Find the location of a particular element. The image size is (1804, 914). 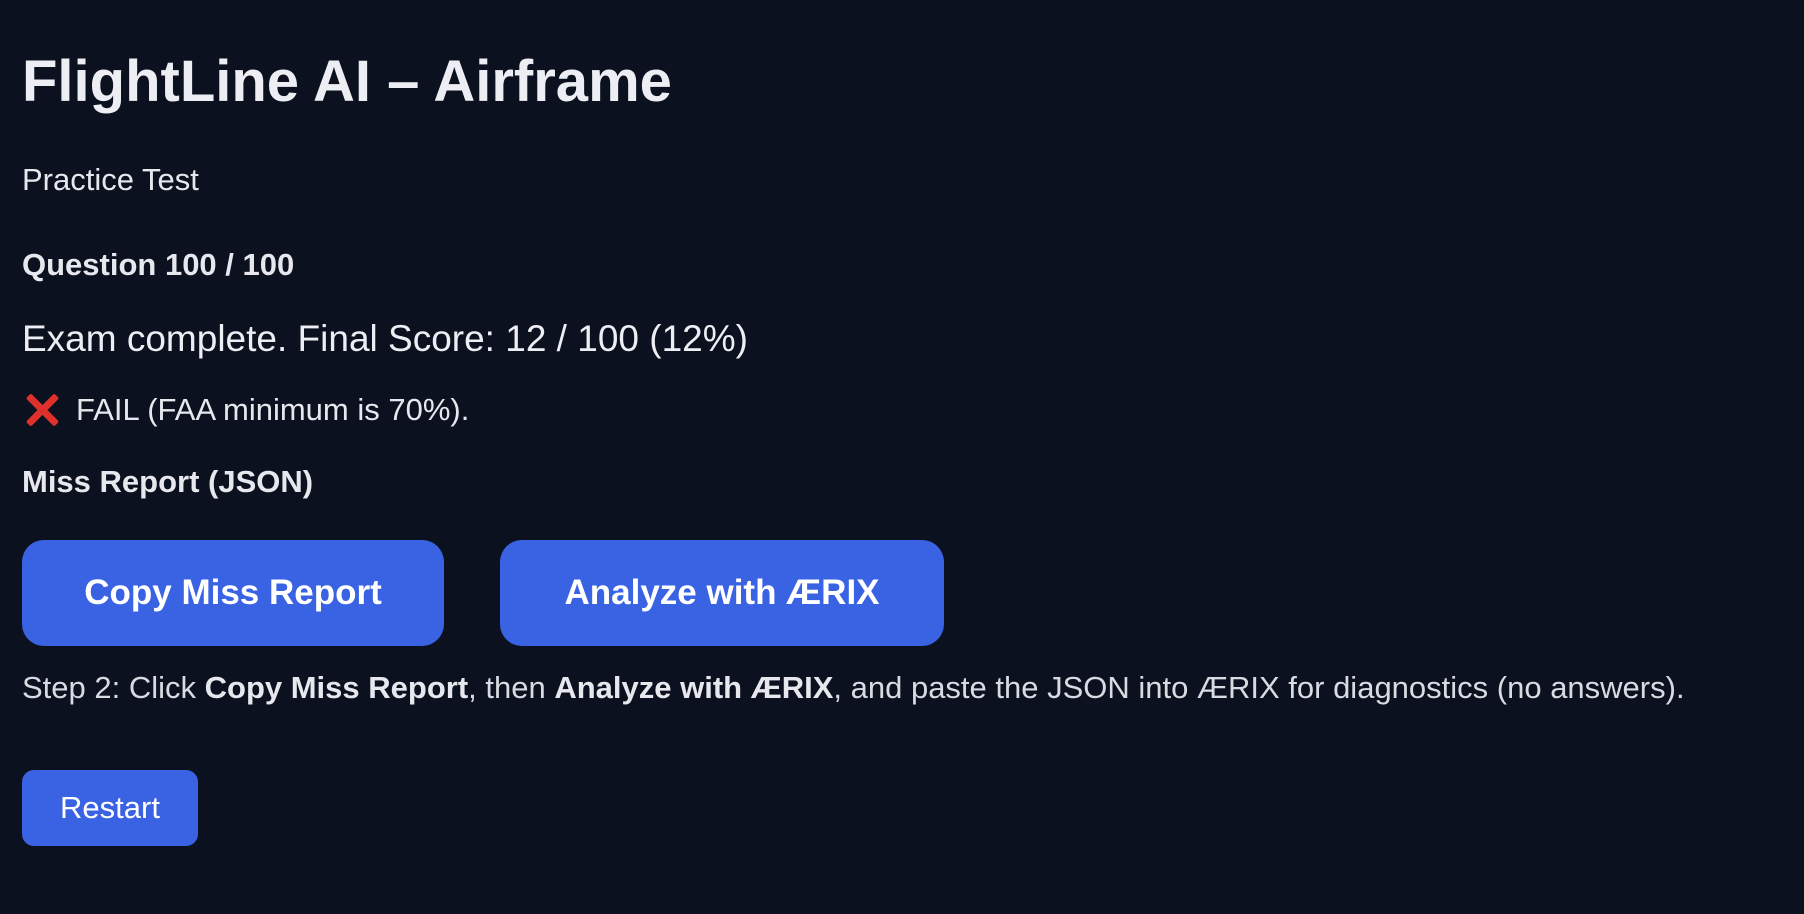

question-counter: Question 100 / 100 is located at coordinates (158, 264).